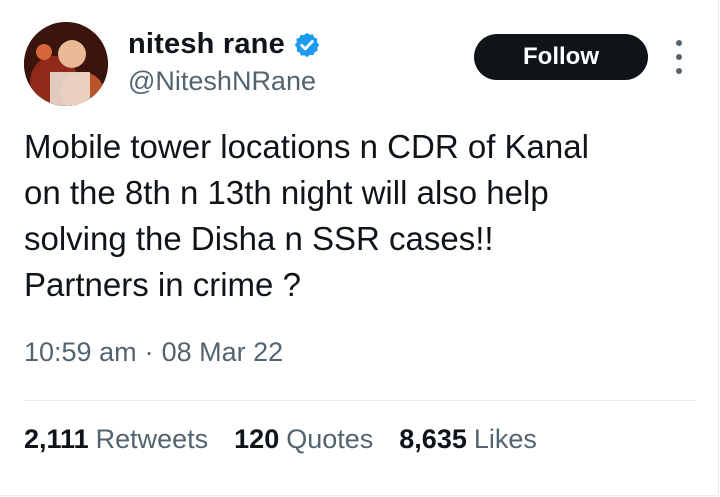  What do you see at coordinates (206, 44) in the screenshot?
I see `author-name: nitesh rane` at bounding box center [206, 44].